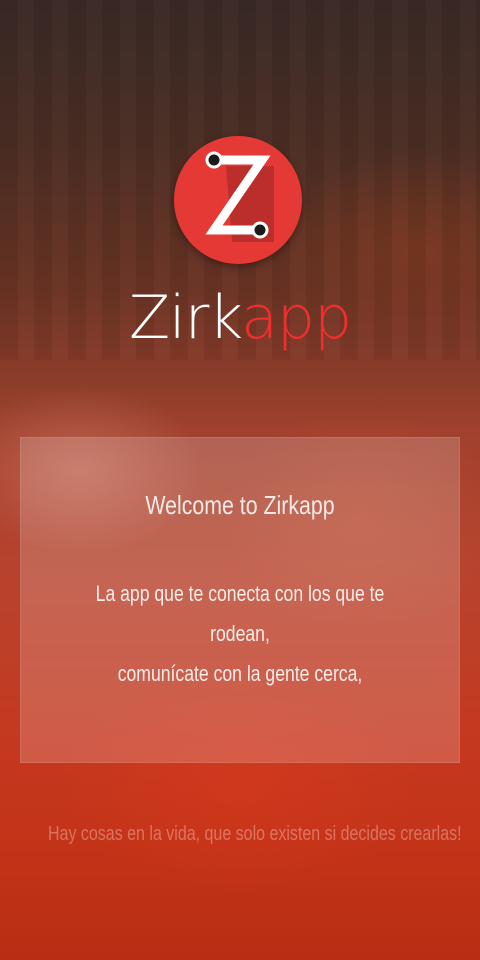 The height and width of the screenshot is (960, 480). What do you see at coordinates (238, 200) in the screenshot?
I see `zirkapp-z-logo-icon` at bounding box center [238, 200].